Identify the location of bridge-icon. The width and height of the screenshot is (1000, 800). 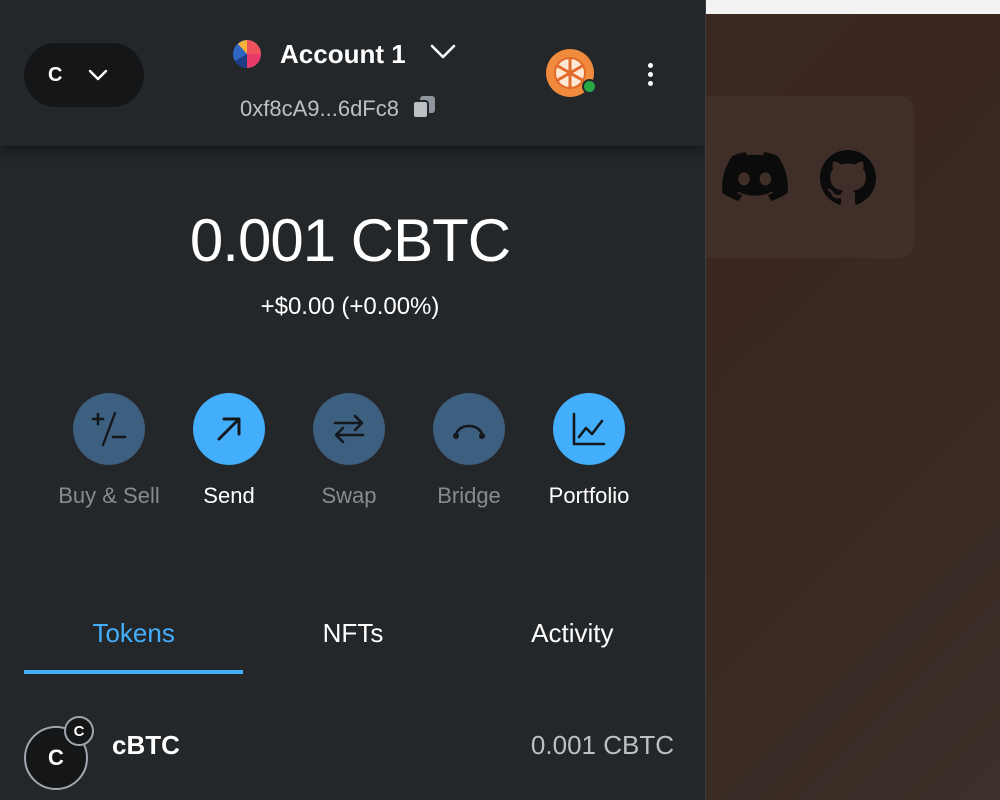
(469, 429).